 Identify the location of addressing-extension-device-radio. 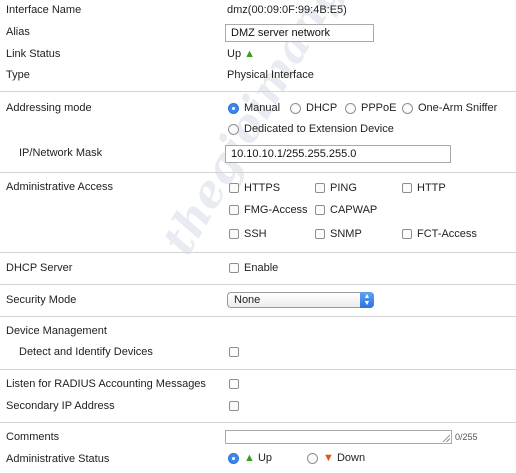
(233, 129).